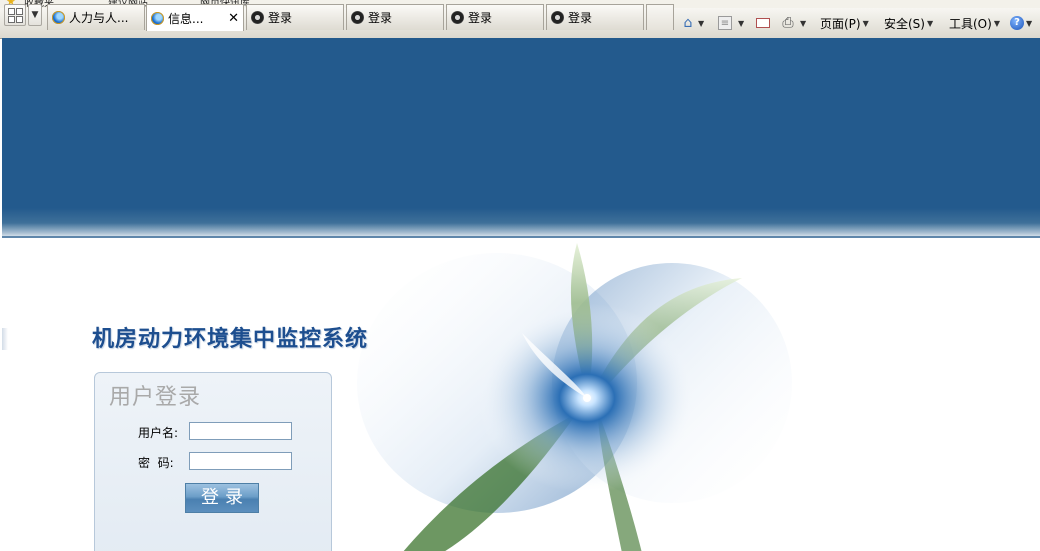 The height and width of the screenshot is (551, 1040). I want to click on page-menu: 页面(P) ▼, so click(844, 23).